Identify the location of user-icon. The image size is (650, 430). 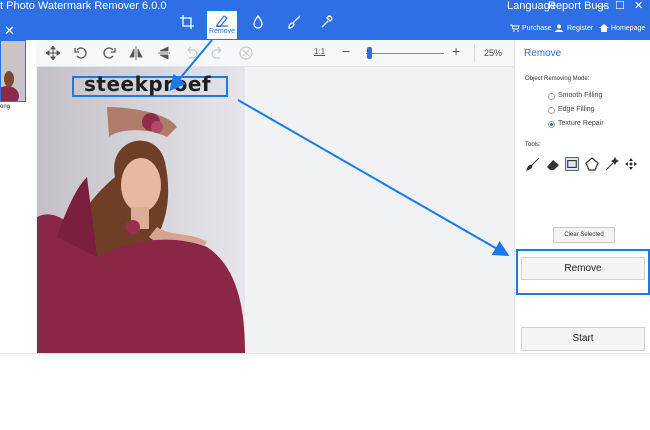
(559, 28).